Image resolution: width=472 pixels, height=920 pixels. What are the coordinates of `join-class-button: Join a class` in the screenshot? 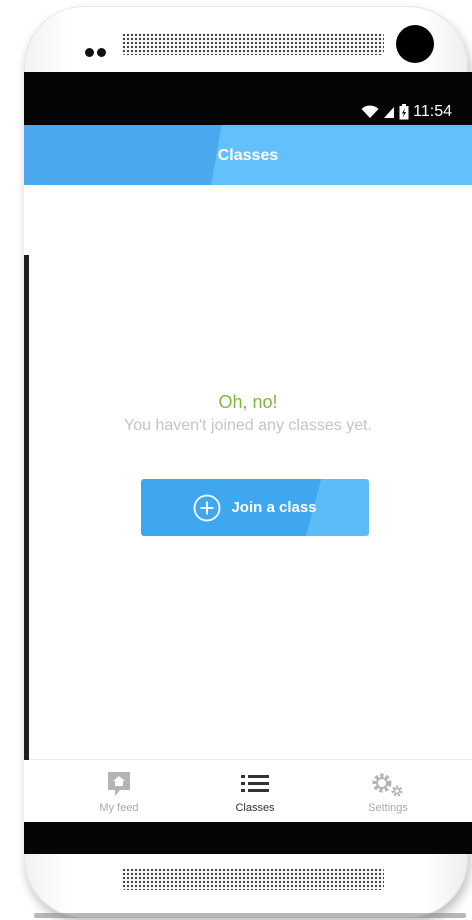 It's located at (255, 507).